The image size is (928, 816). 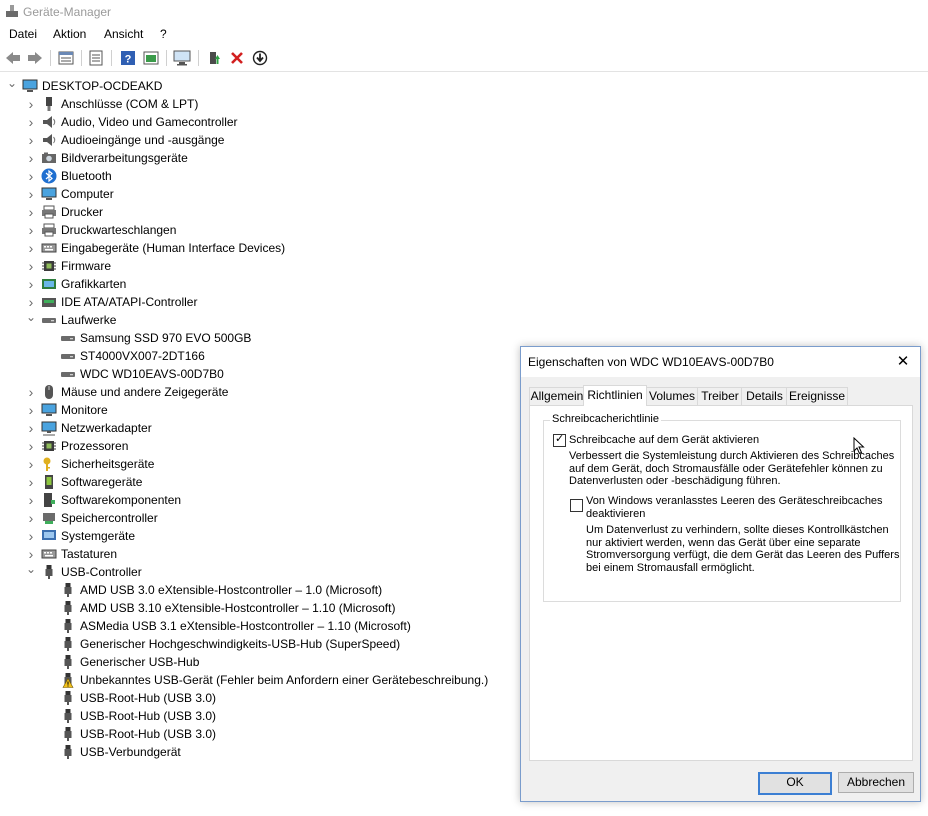 I want to click on tree-item-cat-7: › Druckwarteschlangen, so click(x=101, y=230).